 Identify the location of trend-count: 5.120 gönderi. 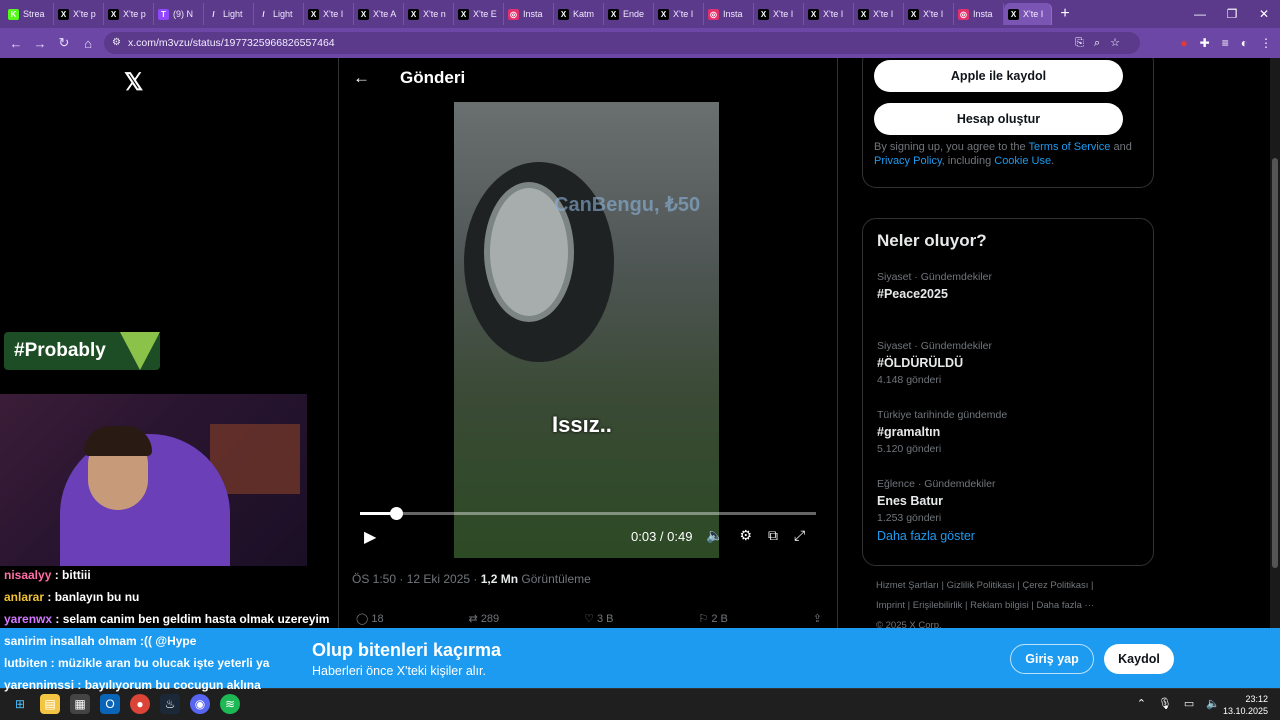
(909, 449).